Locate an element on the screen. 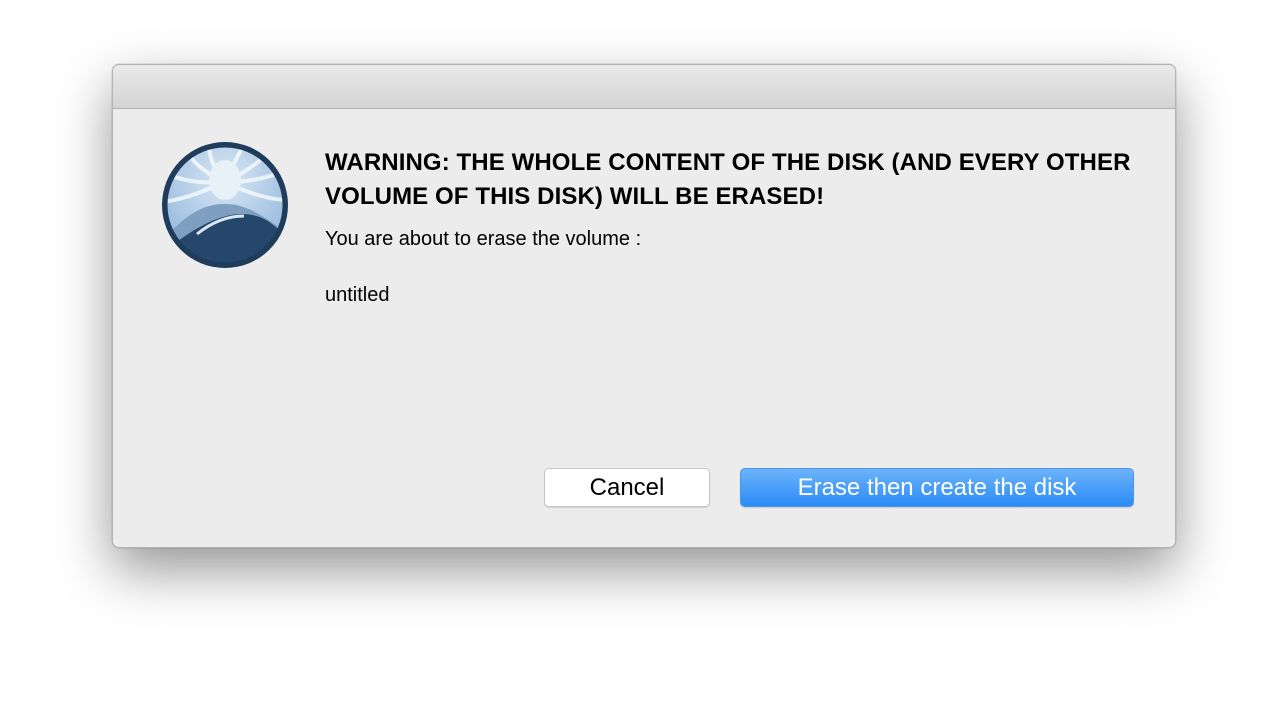 This screenshot has width=1286, height=706. dialog-titlebar is located at coordinates (644, 87).